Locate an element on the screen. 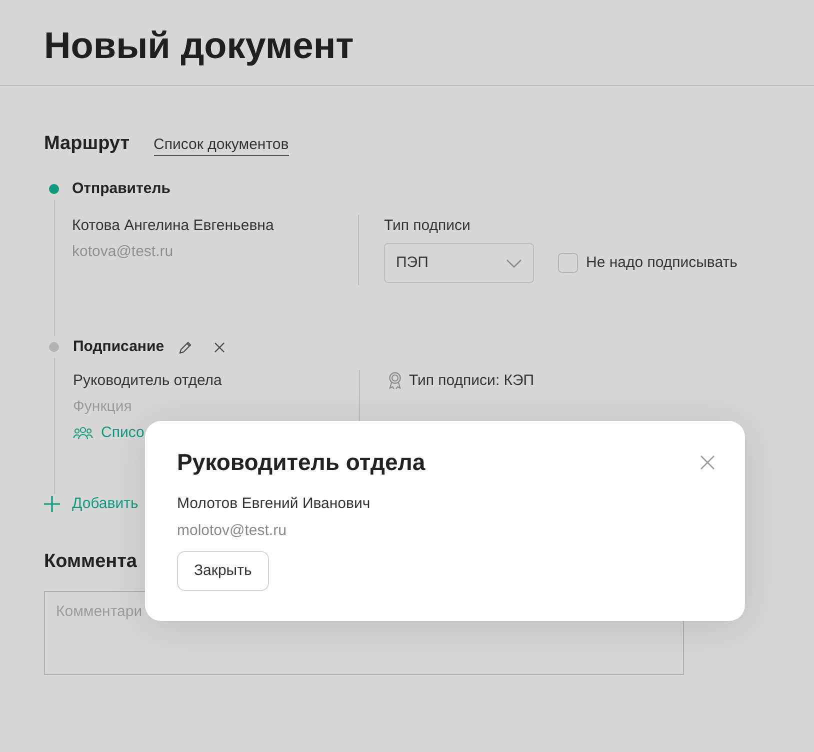  checkbox is located at coordinates (568, 263).